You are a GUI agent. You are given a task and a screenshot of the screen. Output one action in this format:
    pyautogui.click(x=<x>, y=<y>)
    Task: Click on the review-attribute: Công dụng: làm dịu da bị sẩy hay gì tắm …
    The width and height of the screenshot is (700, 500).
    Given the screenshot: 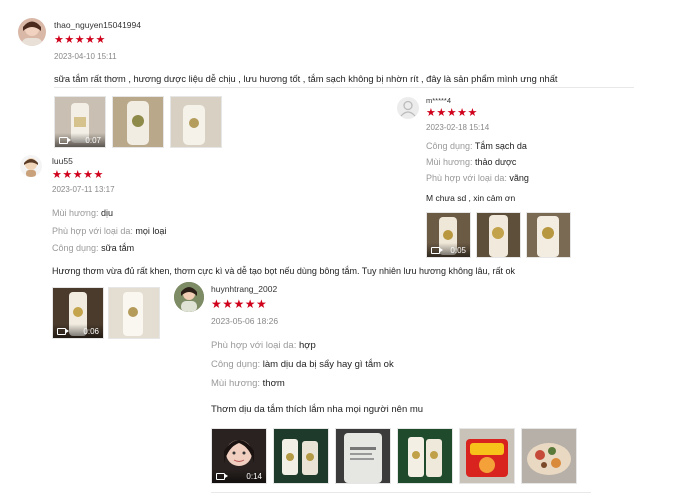 What is the action you would take?
    pyautogui.click(x=302, y=364)
    